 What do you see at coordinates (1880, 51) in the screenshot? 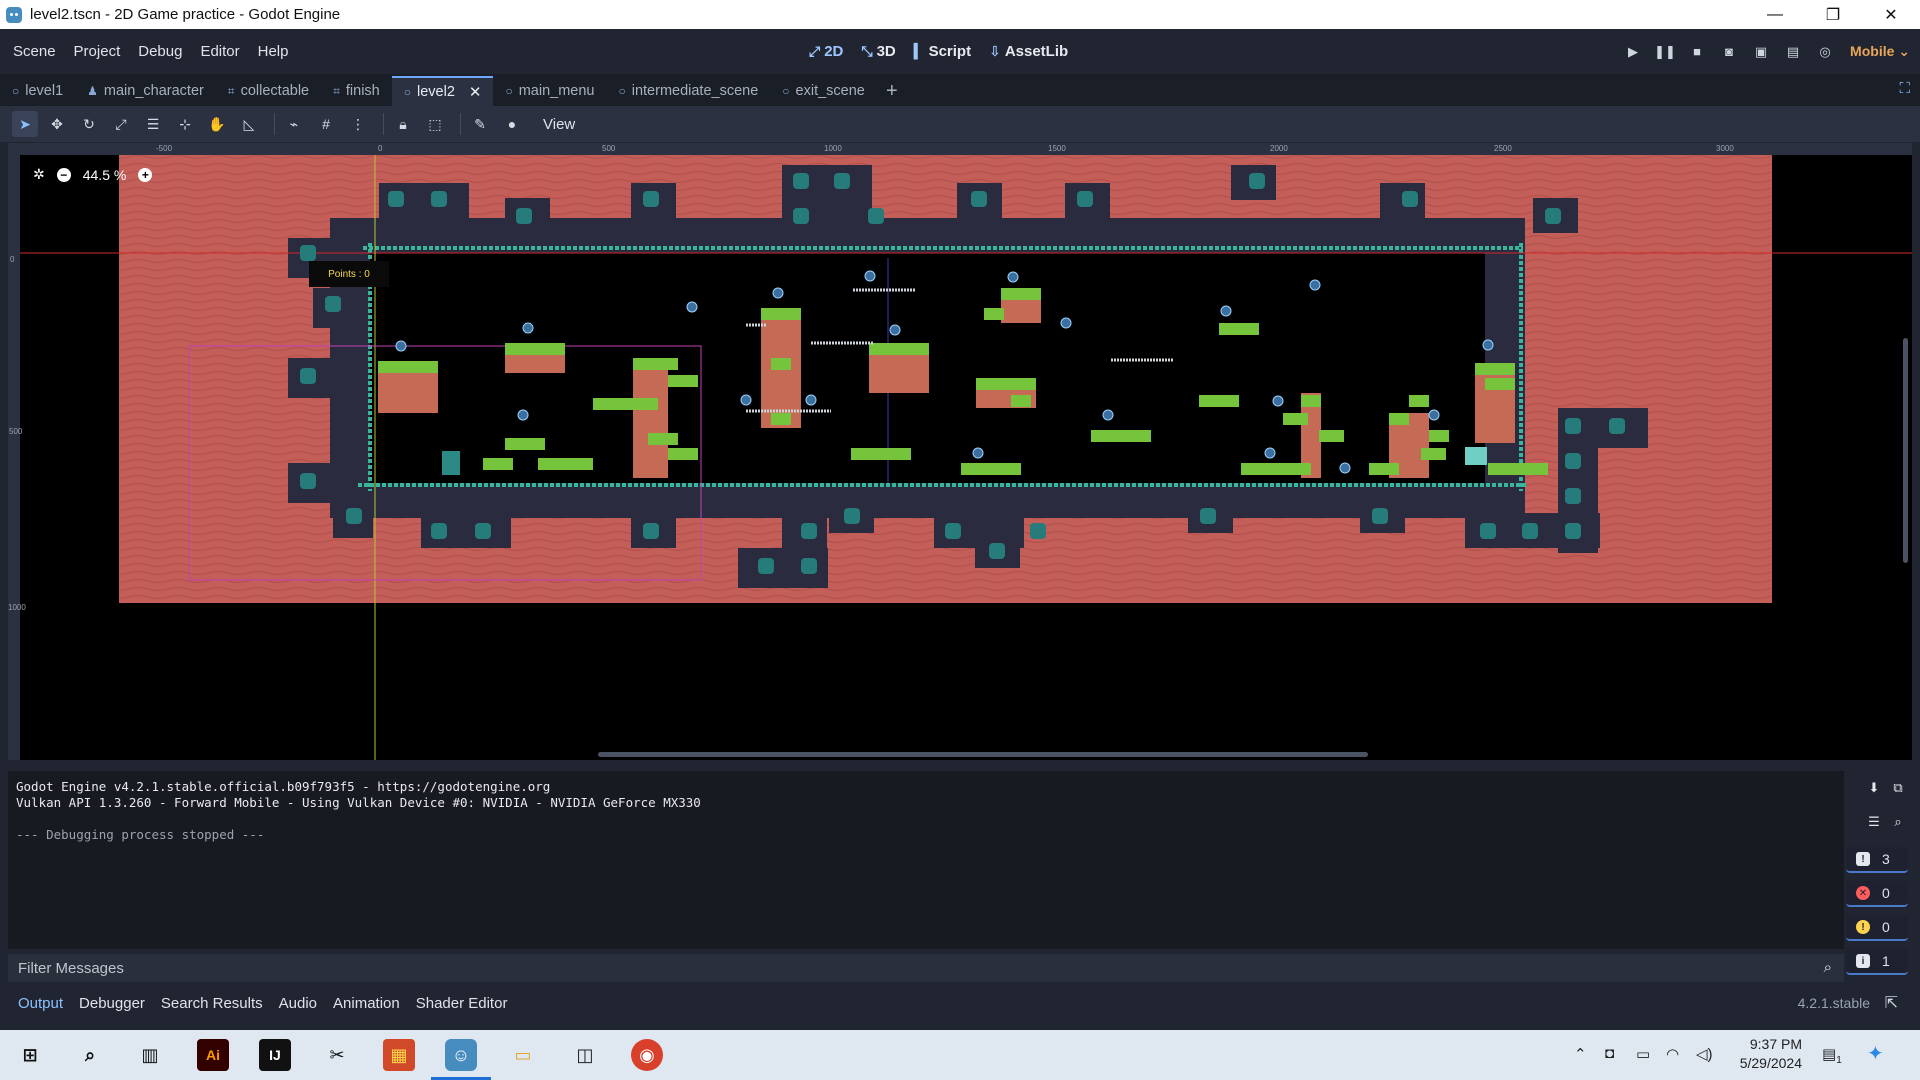
I see `renderer-select: Mobile ⌄` at bounding box center [1880, 51].